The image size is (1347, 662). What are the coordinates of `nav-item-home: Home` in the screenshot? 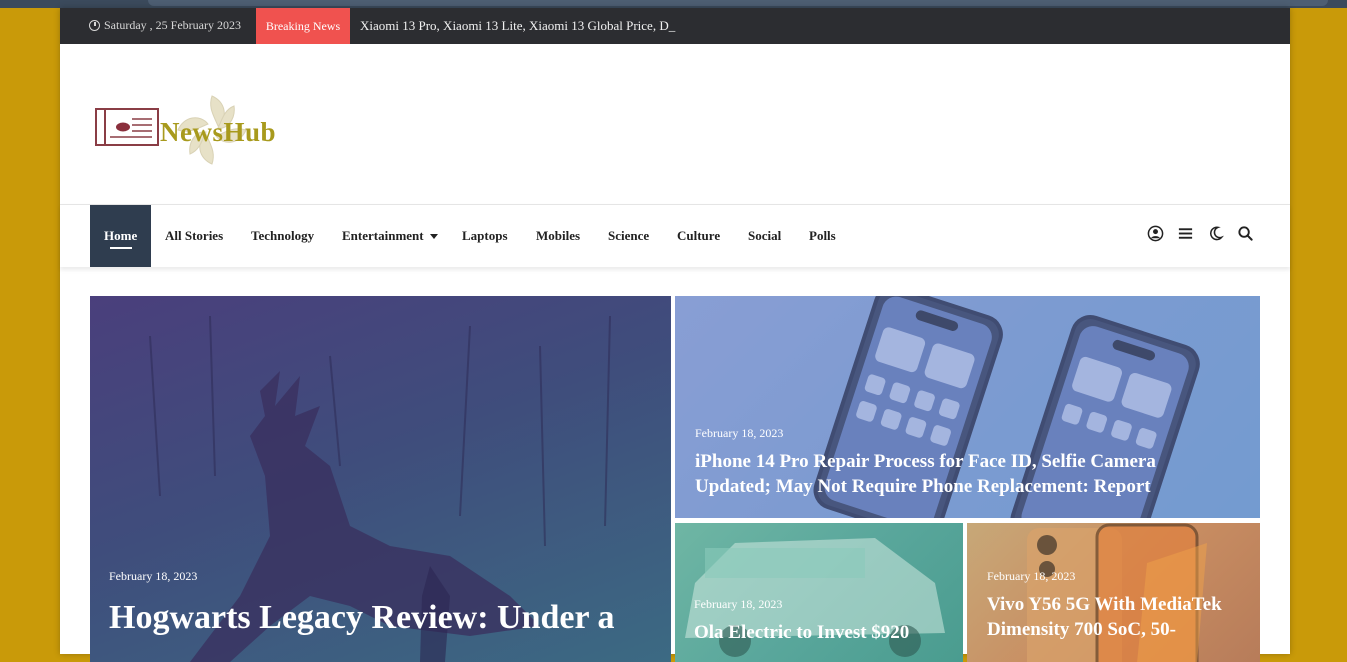 It's located at (121, 236).